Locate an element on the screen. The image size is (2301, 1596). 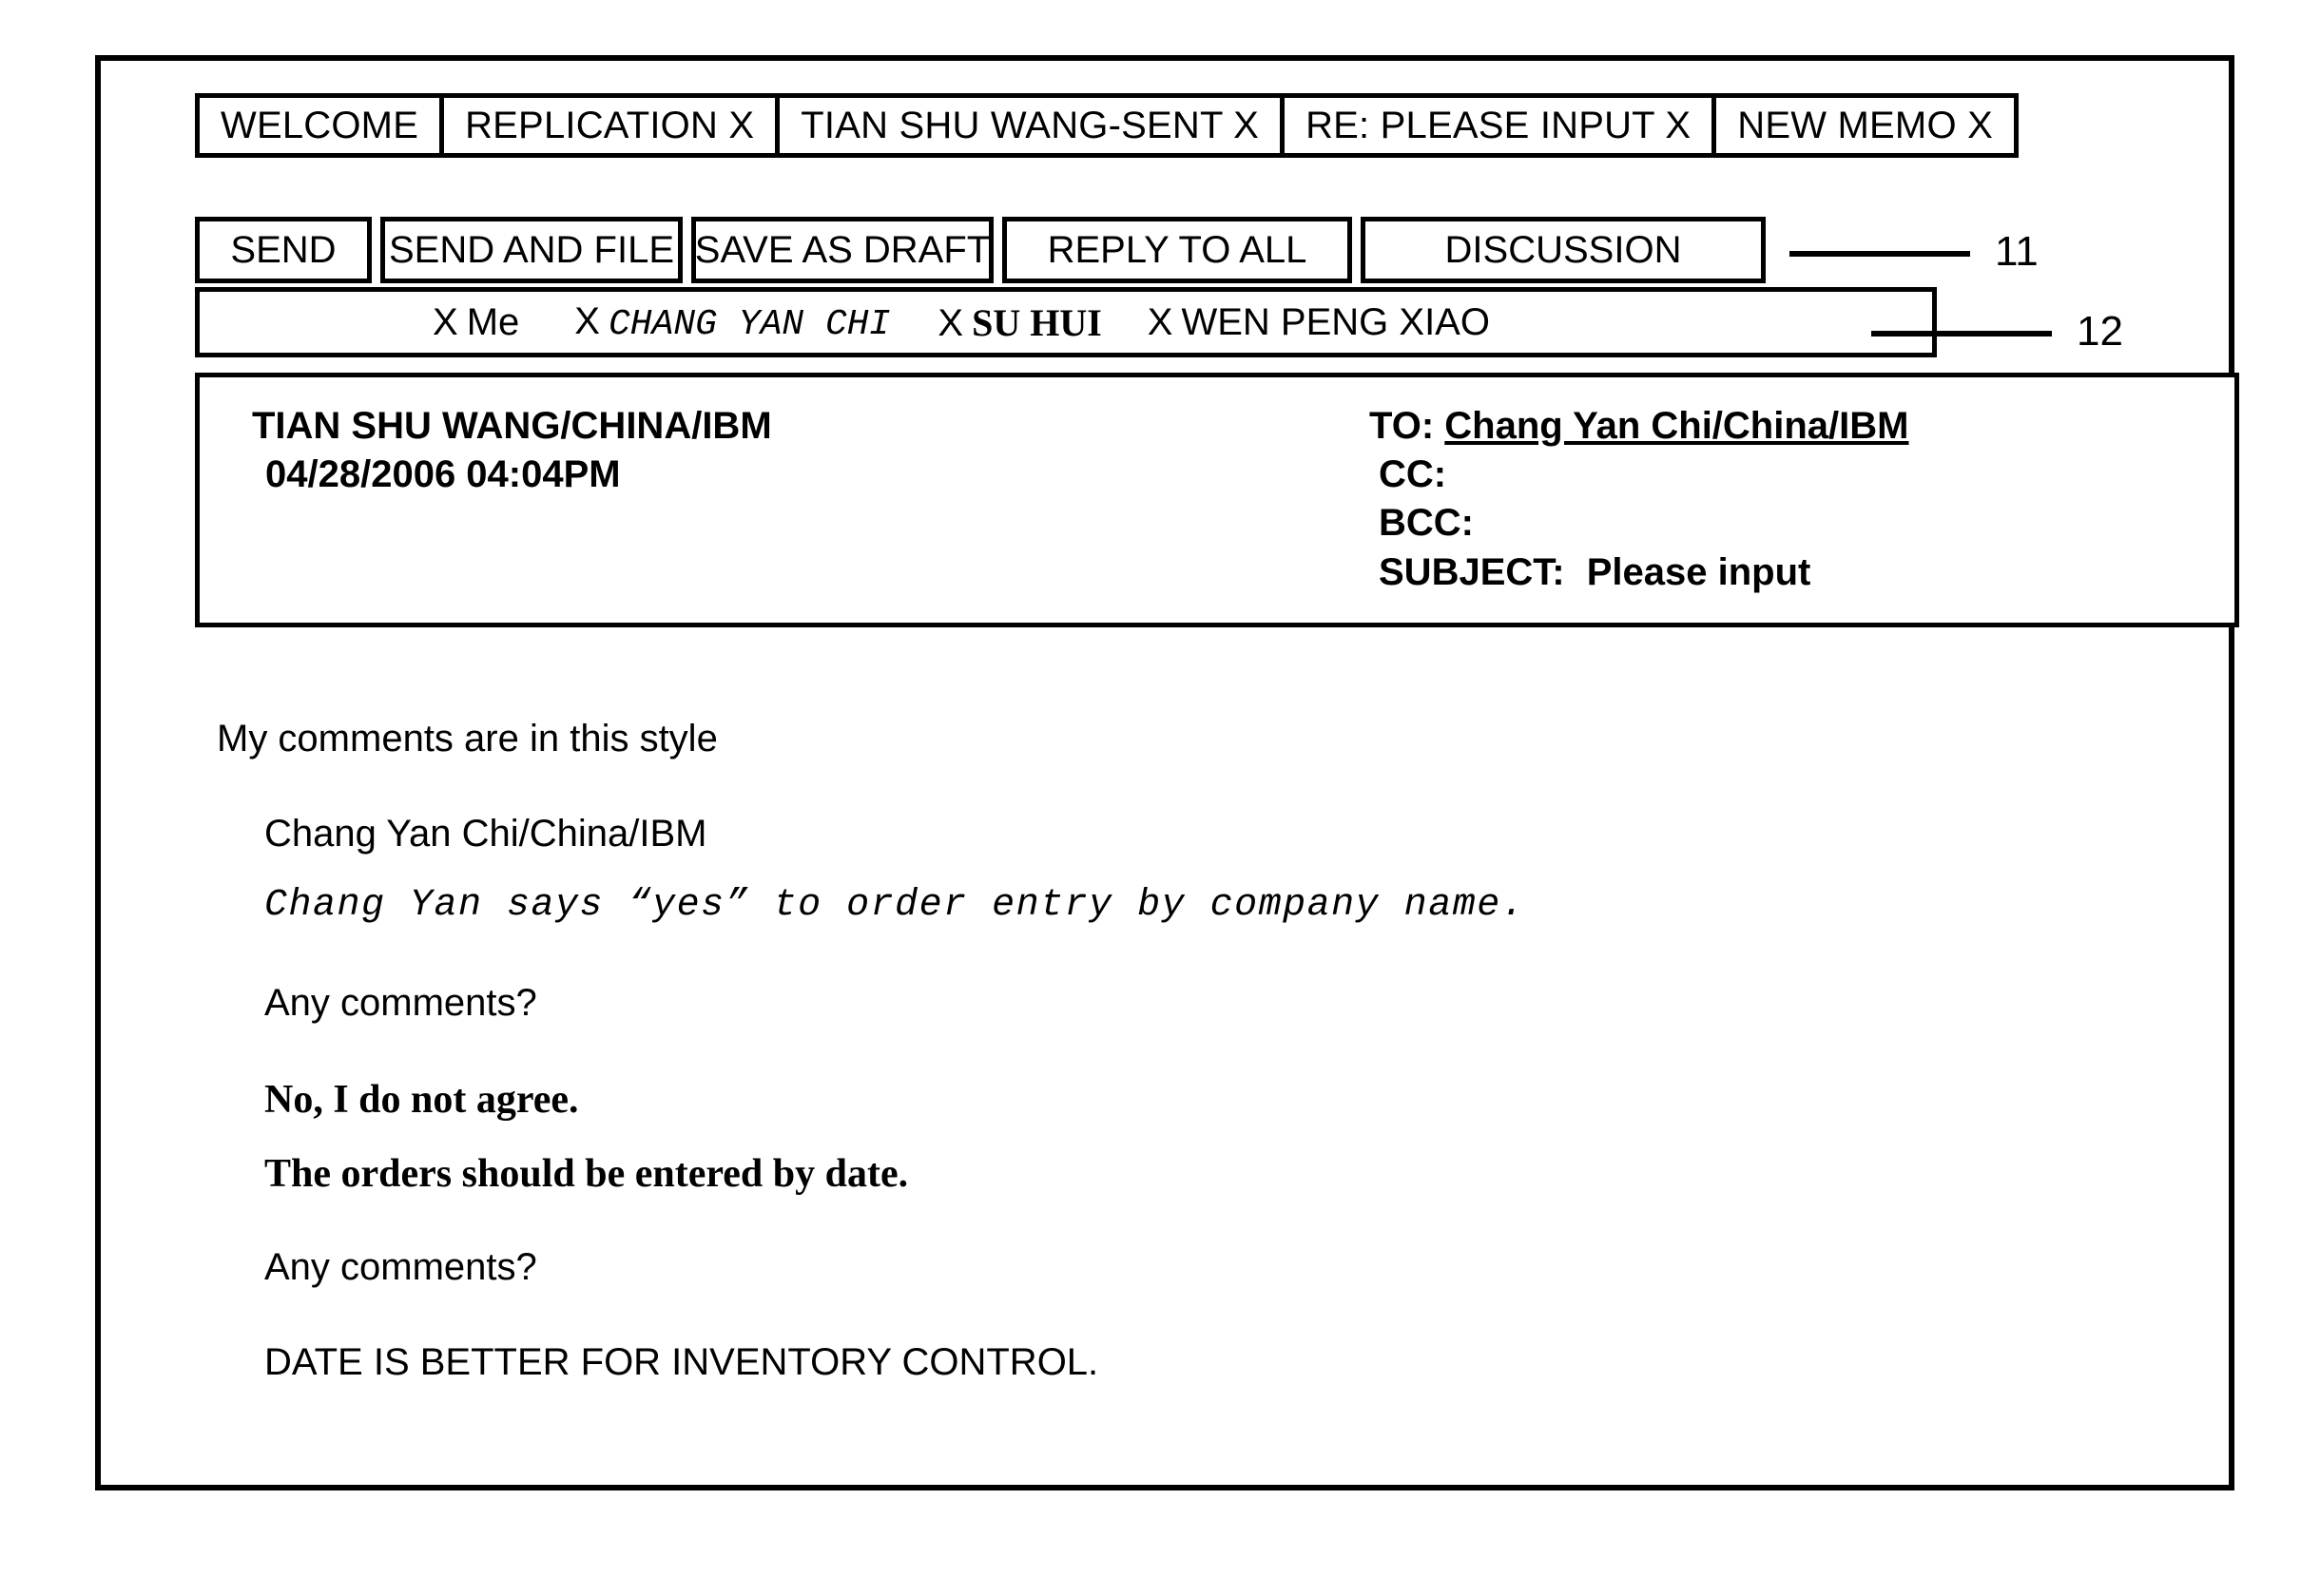
cc-field-row: CC: is located at coordinates (1638, 475).